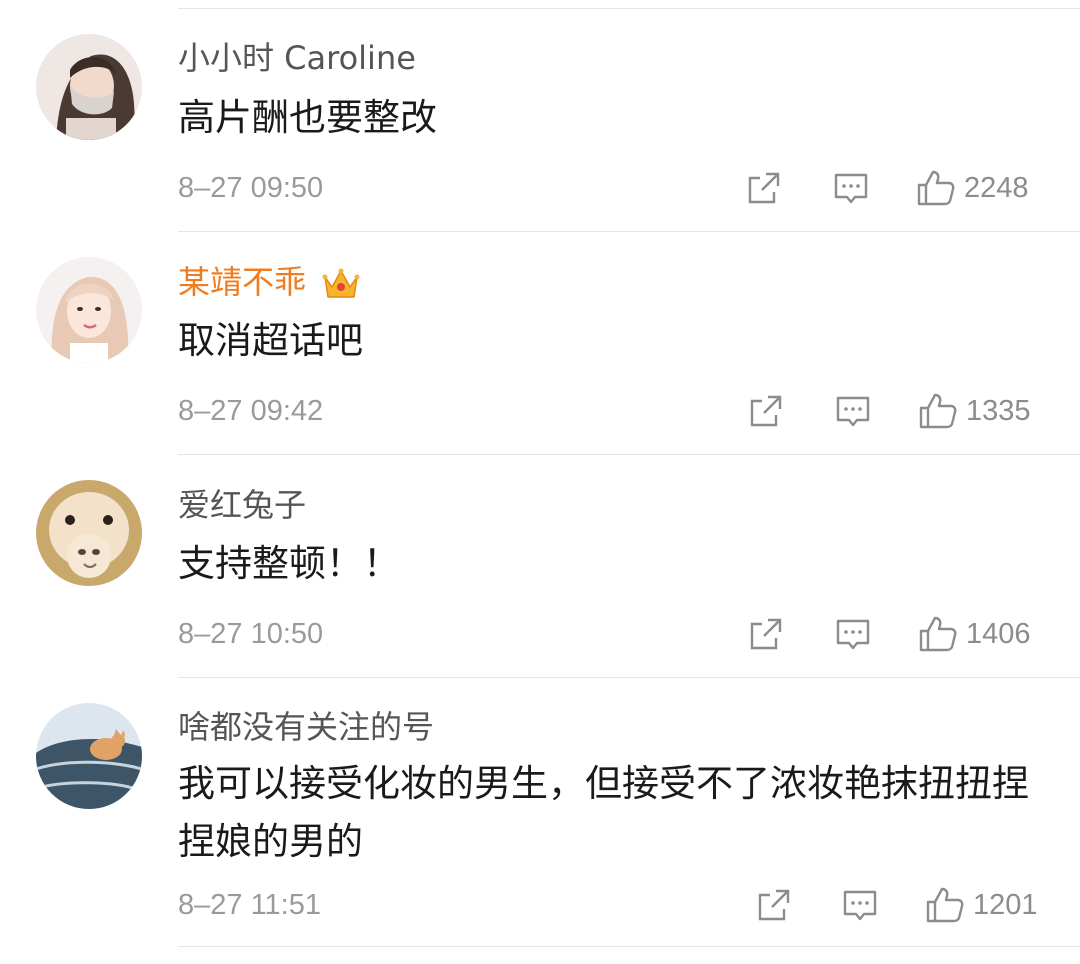  I want to click on comment-meta: 8–27 11:51 1201, so click(611, 905).